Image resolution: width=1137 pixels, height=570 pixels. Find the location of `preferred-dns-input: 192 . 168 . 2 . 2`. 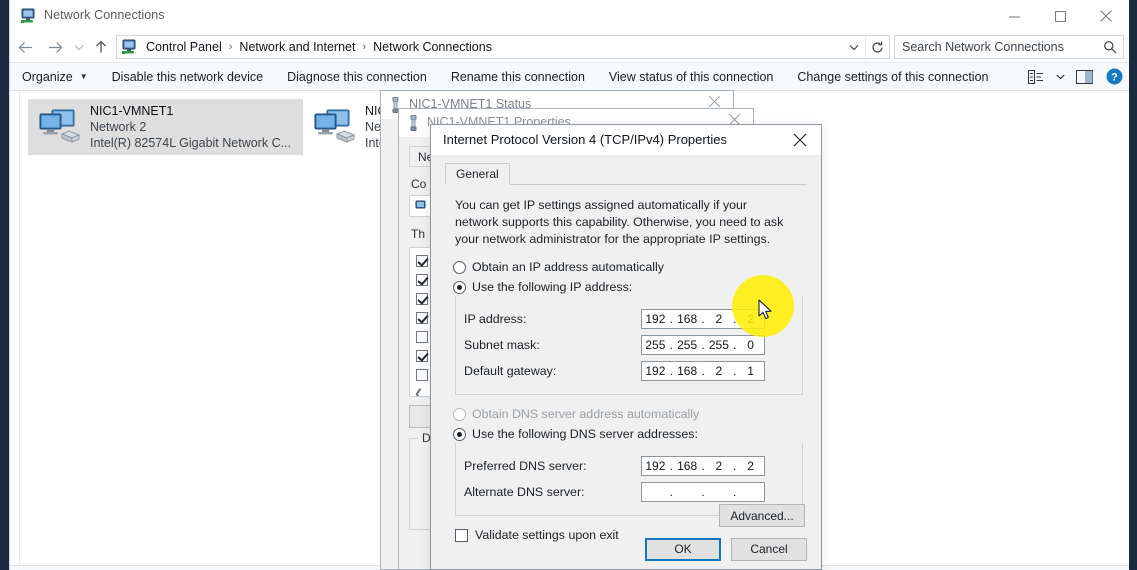

preferred-dns-input: 192 . 168 . 2 . 2 is located at coordinates (703, 466).